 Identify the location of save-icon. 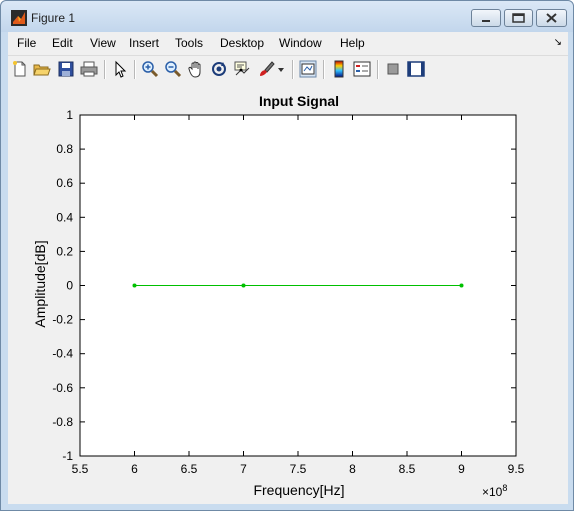
(66, 69).